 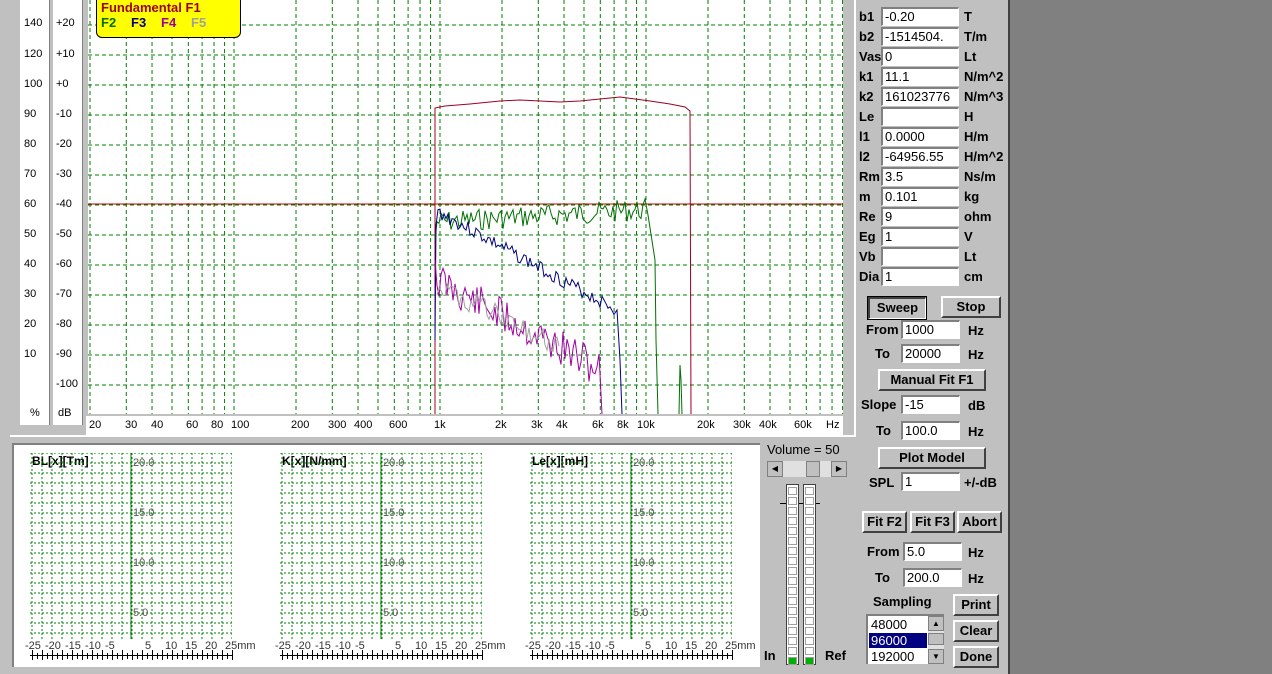 I want to click on scroll-thumb, so click(x=936, y=639).